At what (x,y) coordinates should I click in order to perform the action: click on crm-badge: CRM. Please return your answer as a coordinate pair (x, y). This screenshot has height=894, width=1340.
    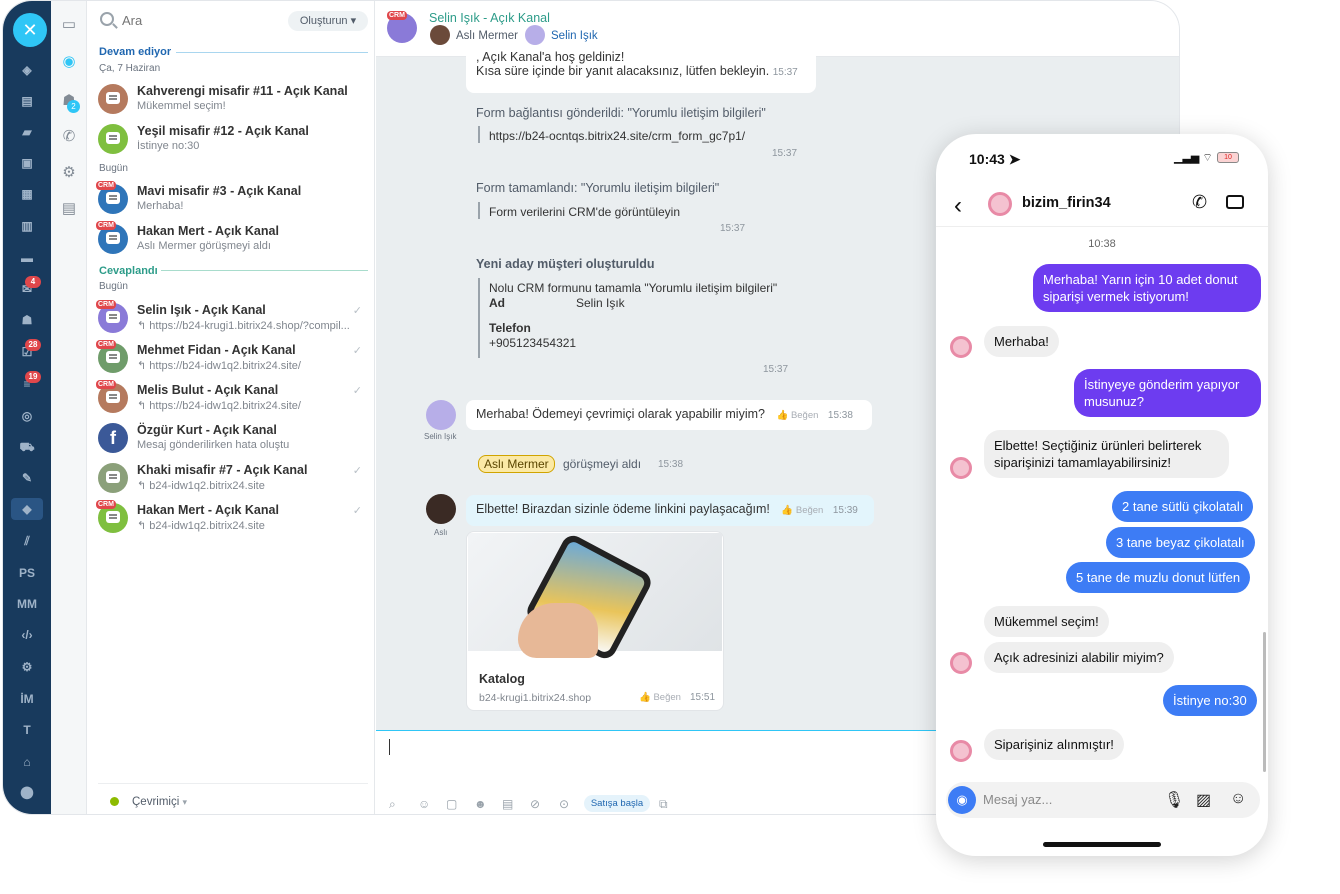
    Looking at the image, I should click on (106, 304).